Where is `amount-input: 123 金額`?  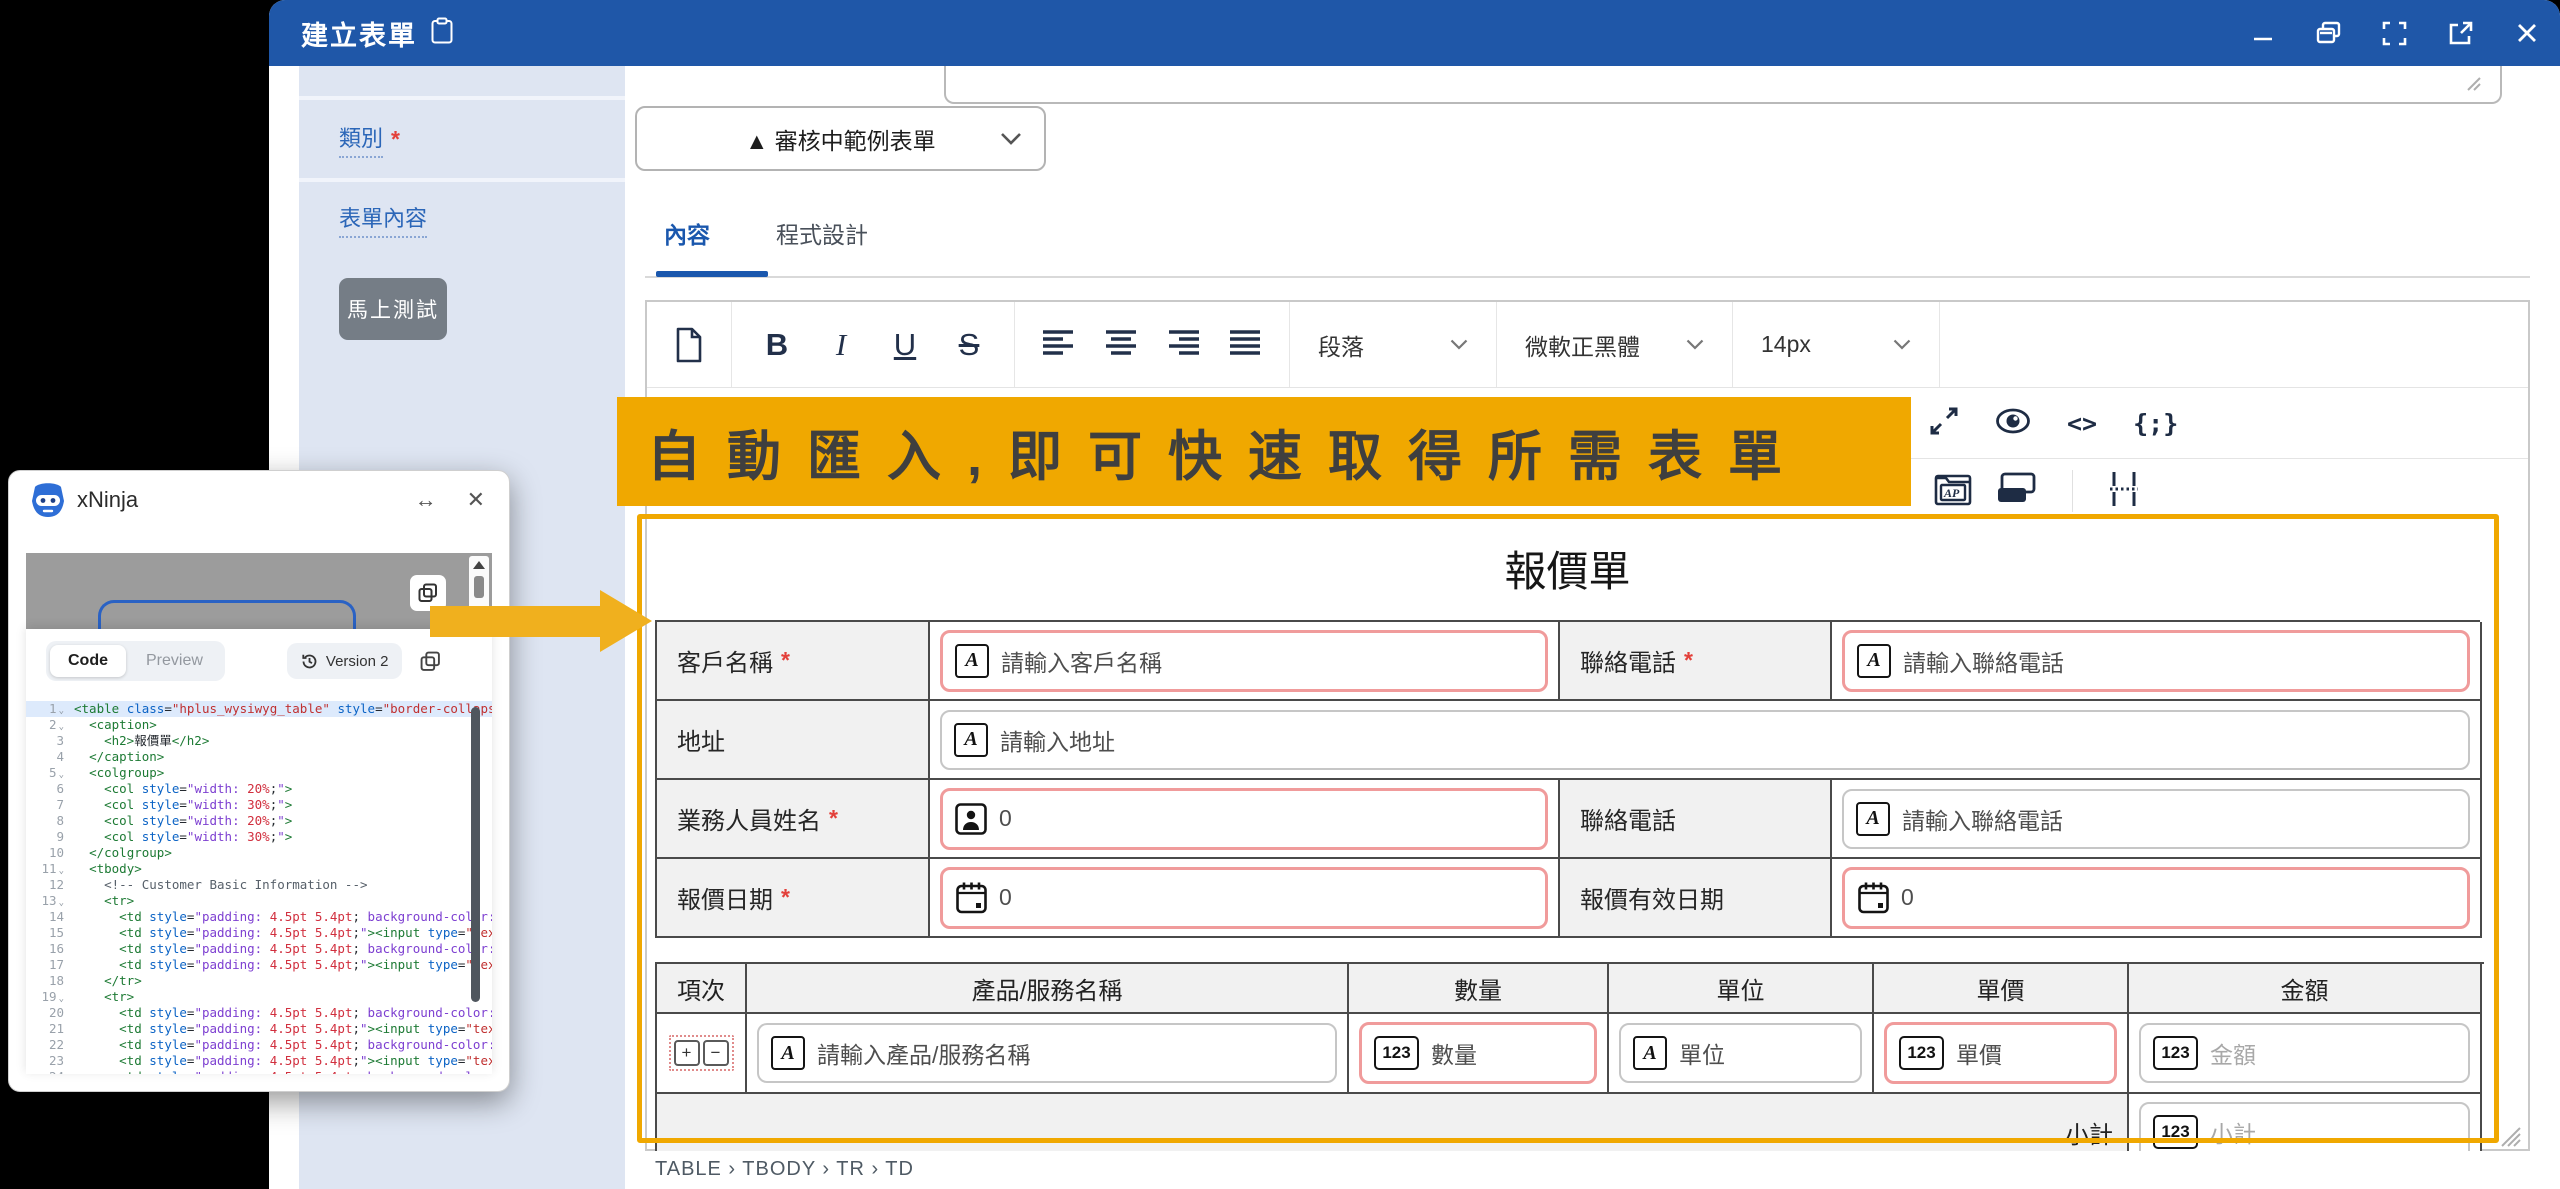 amount-input: 123 金額 is located at coordinates (2304, 1053).